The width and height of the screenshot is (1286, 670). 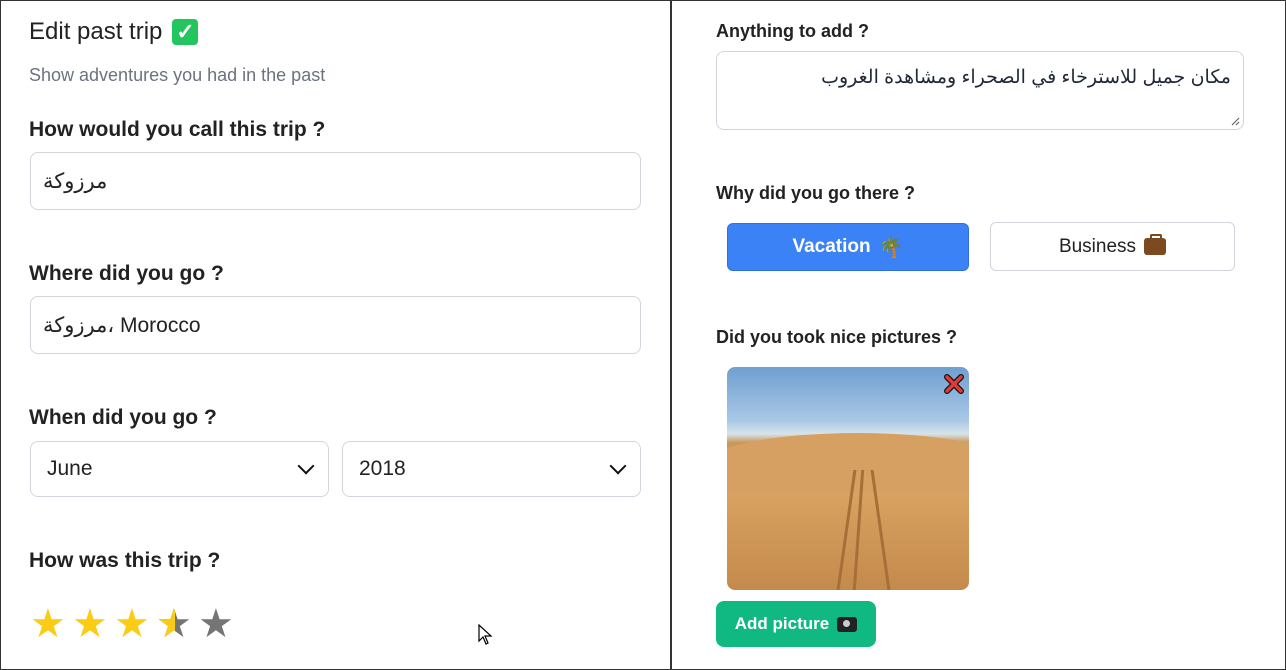 What do you see at coordinates (75, 181) in the screenshot?
I see `trip-name-value: مرزوكة` at bounding box center [75, 181].